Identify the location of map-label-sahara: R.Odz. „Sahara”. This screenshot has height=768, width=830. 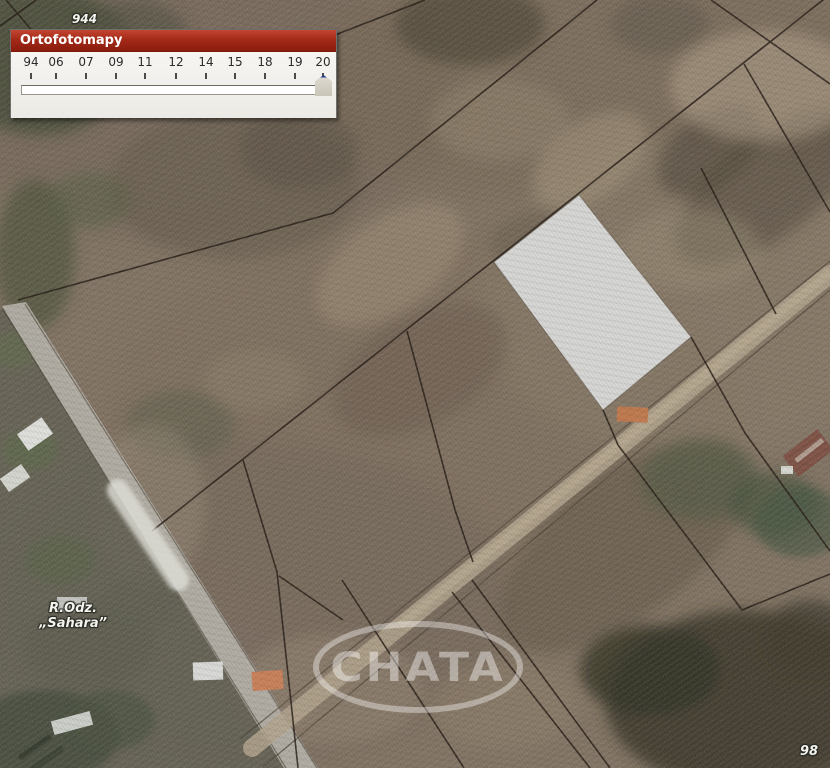
(73, 616).